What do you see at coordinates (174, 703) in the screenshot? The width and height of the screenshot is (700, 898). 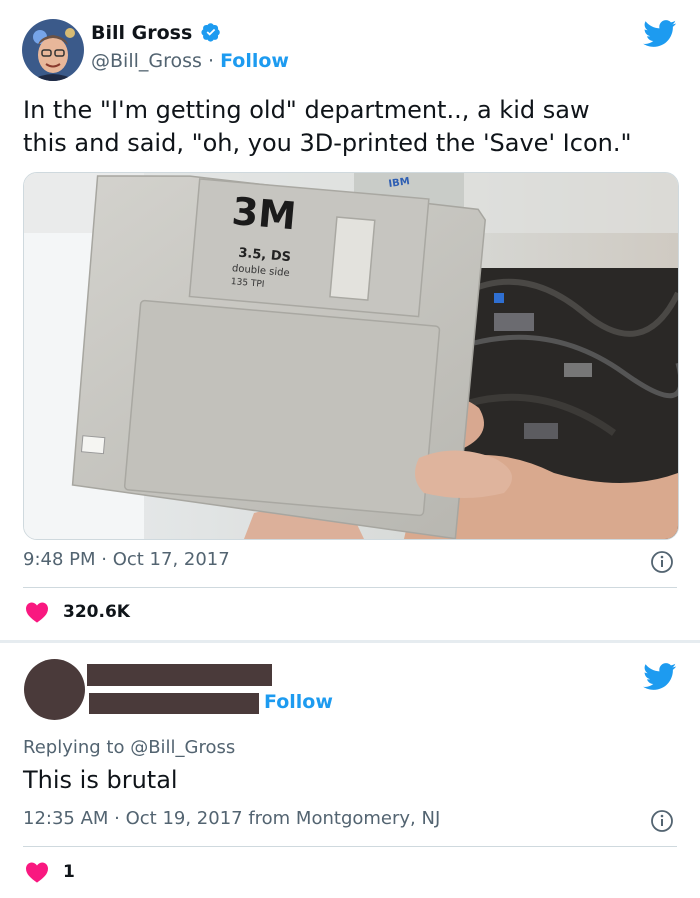 I see `redacted-handle` at bounding box center [174, 703].